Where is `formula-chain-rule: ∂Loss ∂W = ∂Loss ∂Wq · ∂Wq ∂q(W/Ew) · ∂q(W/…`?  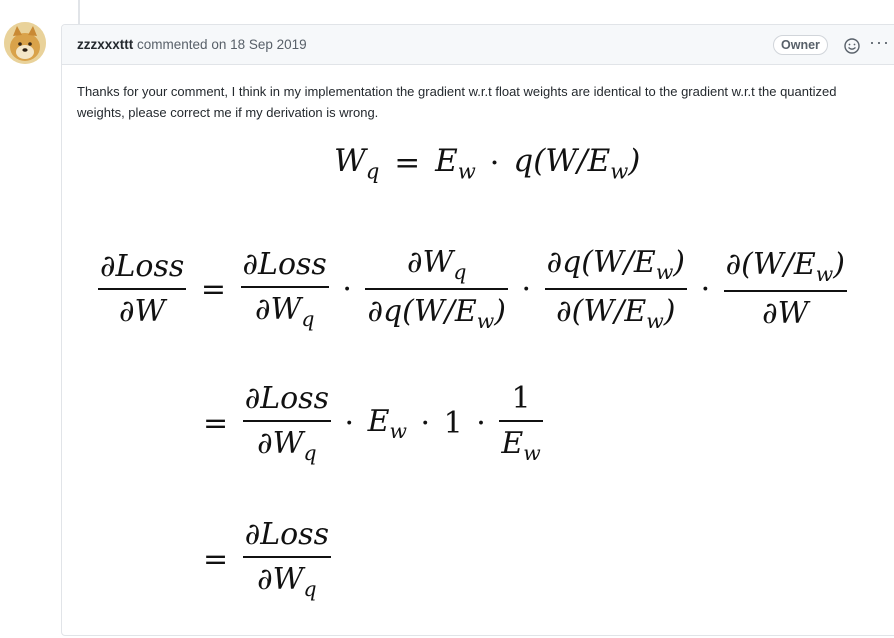 formula-chain-rule: ∂Loss ∂W = ∂Loss ∂Wq · ∂Wq ∂q(W/Ew) · ∂q(W/… is located at coordinates (472, 289).